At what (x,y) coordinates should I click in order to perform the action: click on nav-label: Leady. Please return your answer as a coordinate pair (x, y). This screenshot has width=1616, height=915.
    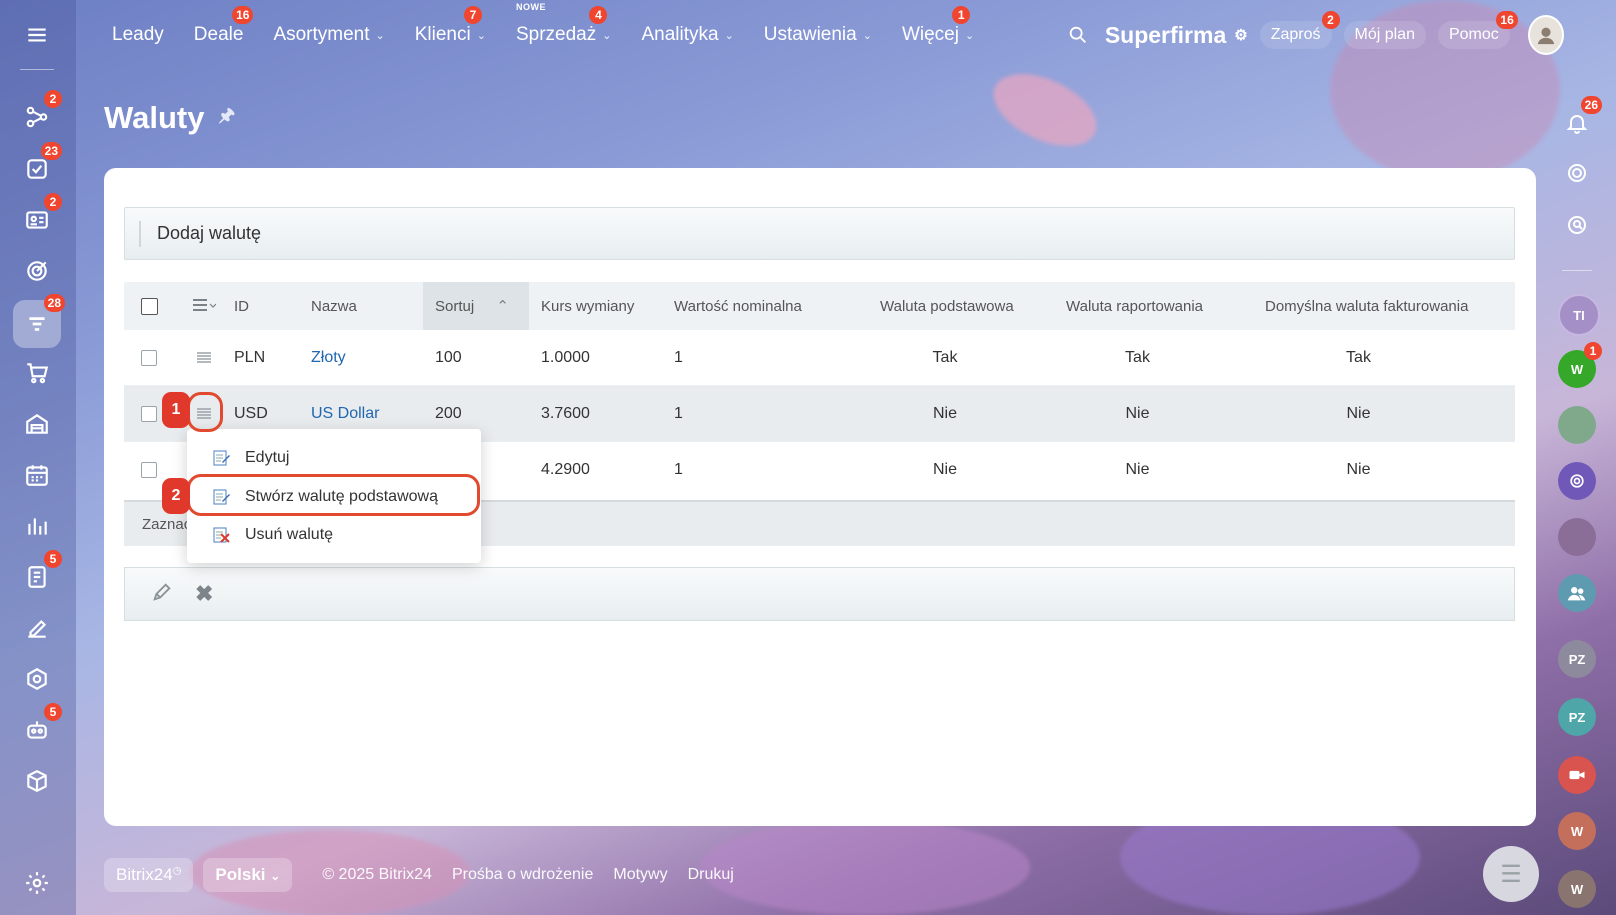
    Looking at the image, I should click on (138, 34).